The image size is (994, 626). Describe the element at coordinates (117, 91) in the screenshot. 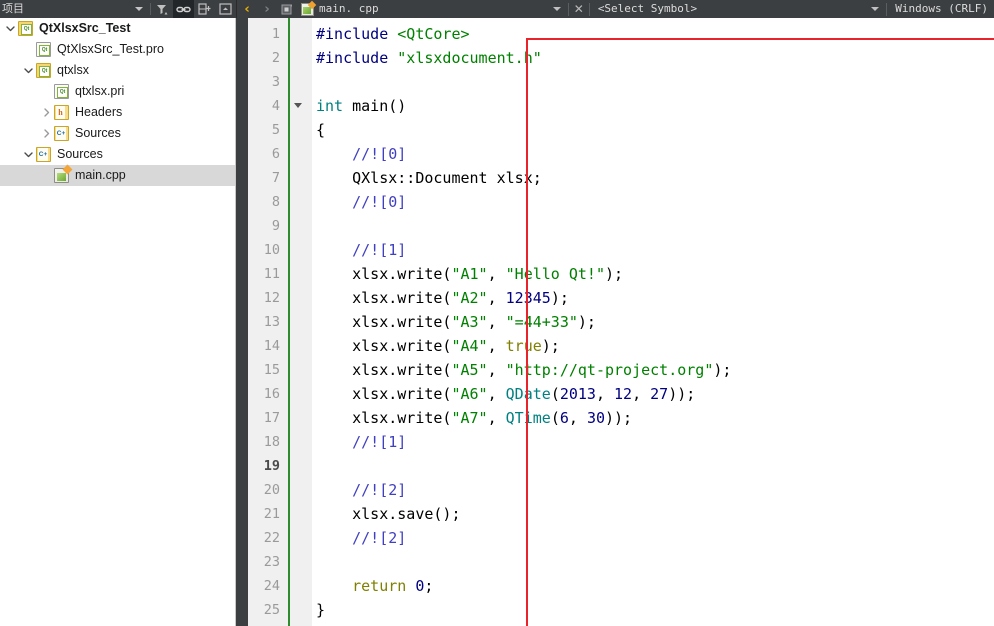

I see `tree-item-qtxlsx-pri: qtxlsx.pri` at that location.